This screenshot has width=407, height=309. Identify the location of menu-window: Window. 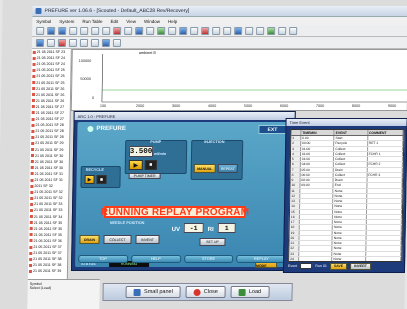
(152, 21).